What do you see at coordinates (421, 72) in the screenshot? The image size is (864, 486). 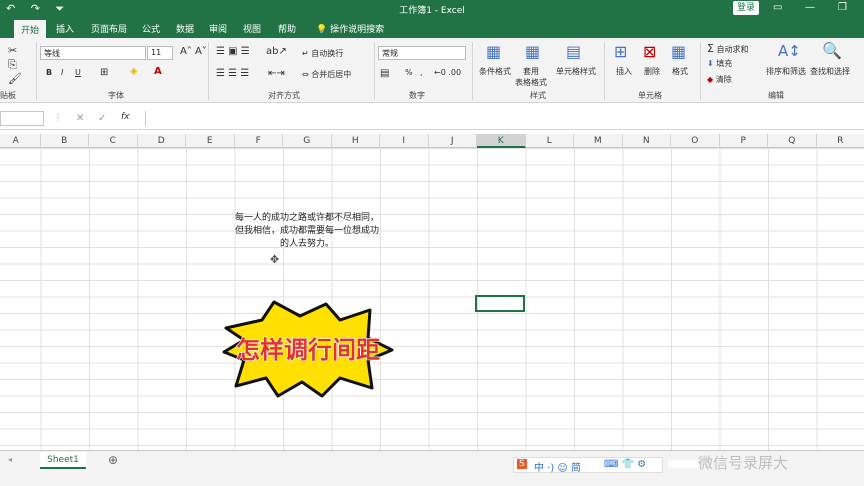 I see `comma-button: ,` at bounding box center [421, 72].